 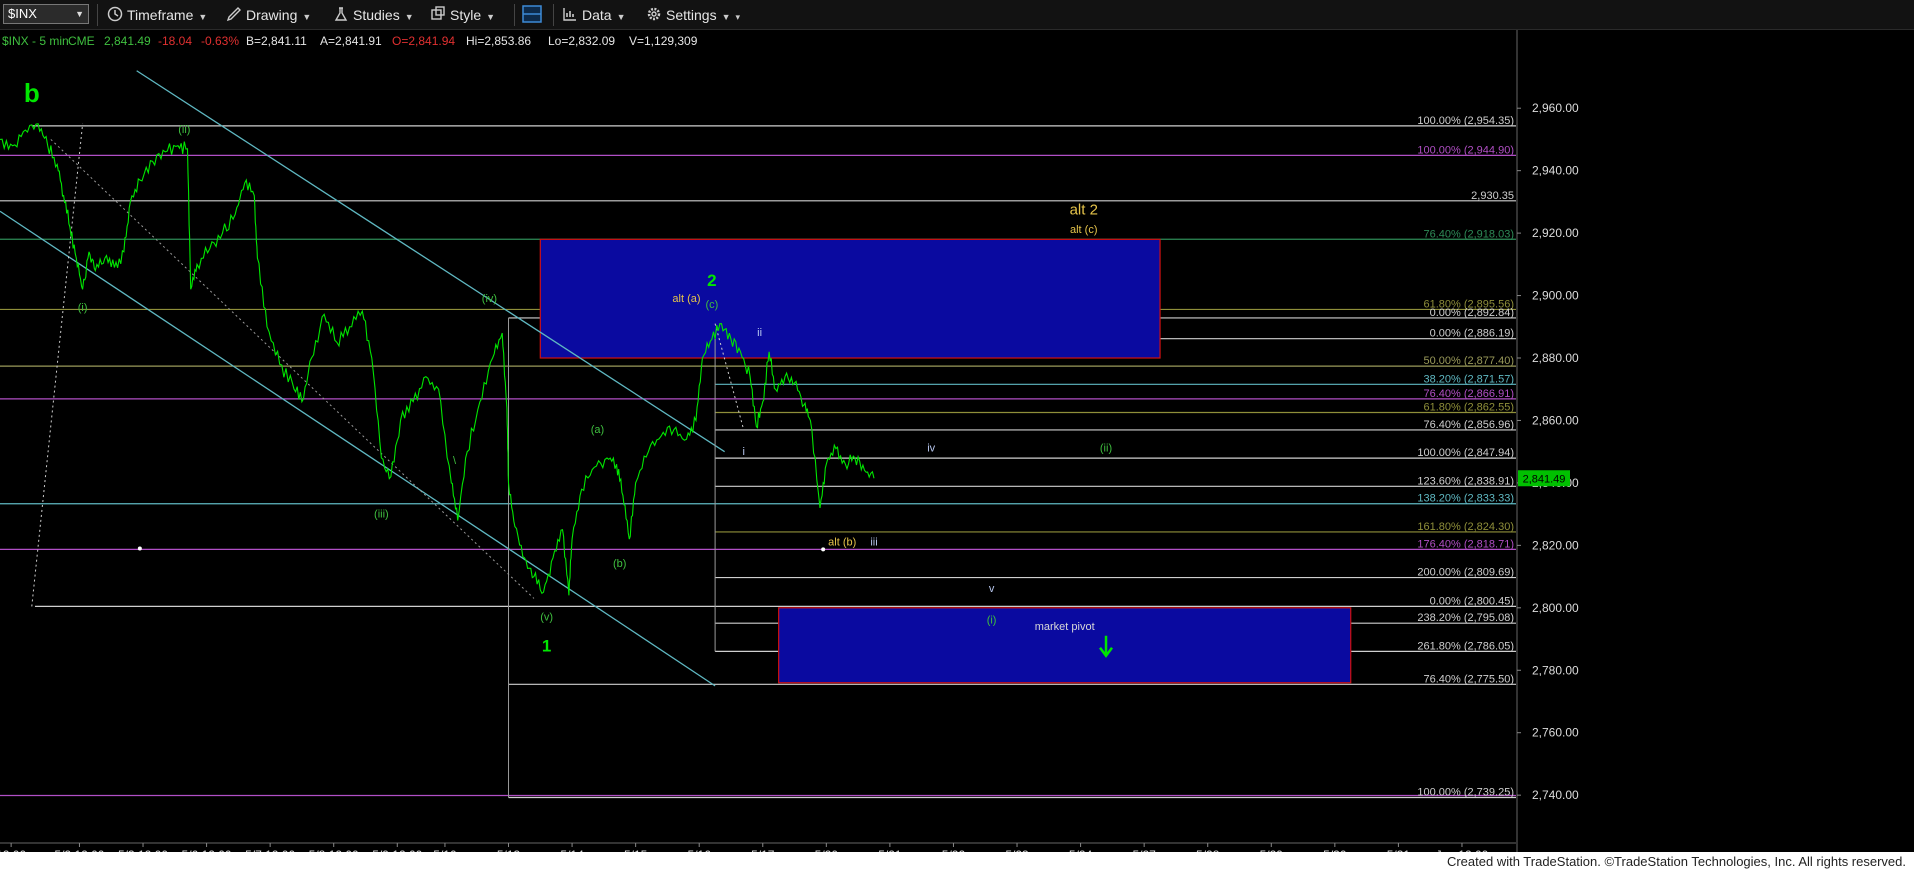 I want to click on timeframe-menu: Timeframe ▼, so click(x=157, y=15).